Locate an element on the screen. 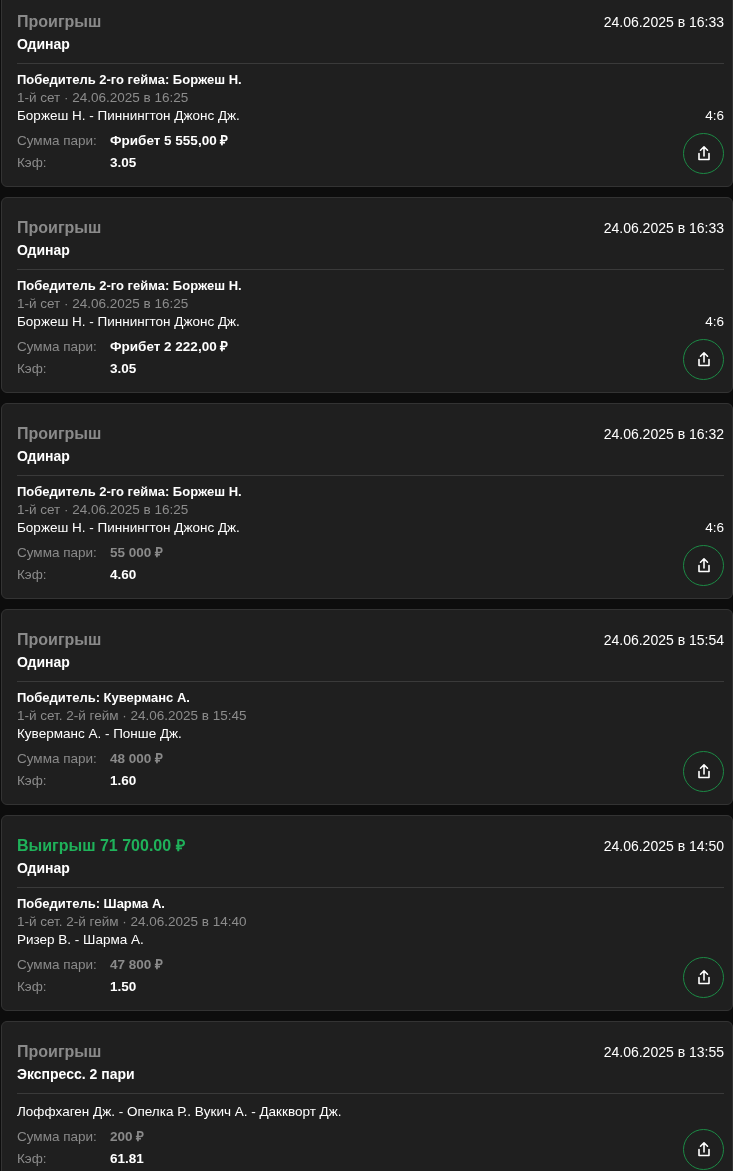 This screenshot has height=1171, width=733. stake-amount: 48 000 ₽ is located at coordinates (137, 759).